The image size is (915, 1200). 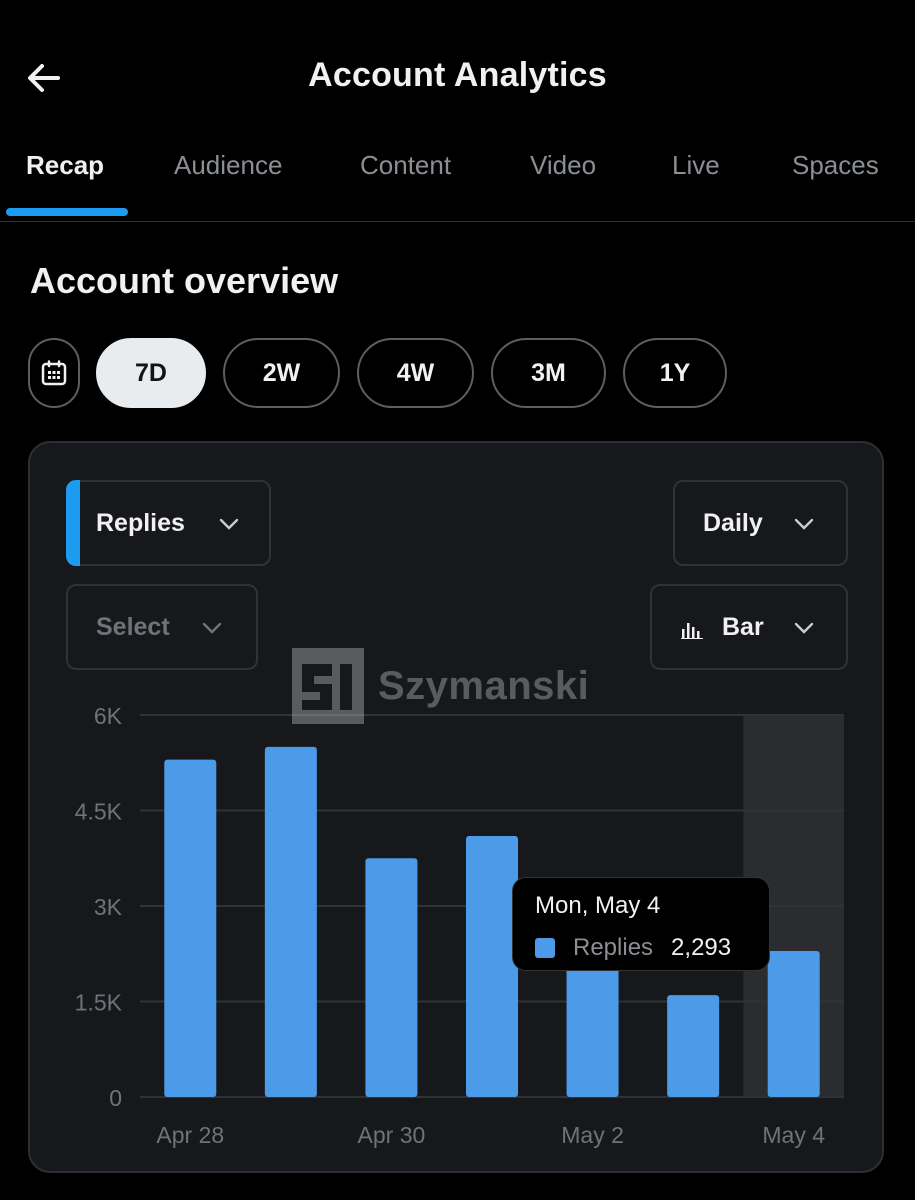 What do you see at coordinates (190, 1135) in the screenshot?
I see `x-tick-label: Apr 28` at bounding box center [190, 1135].